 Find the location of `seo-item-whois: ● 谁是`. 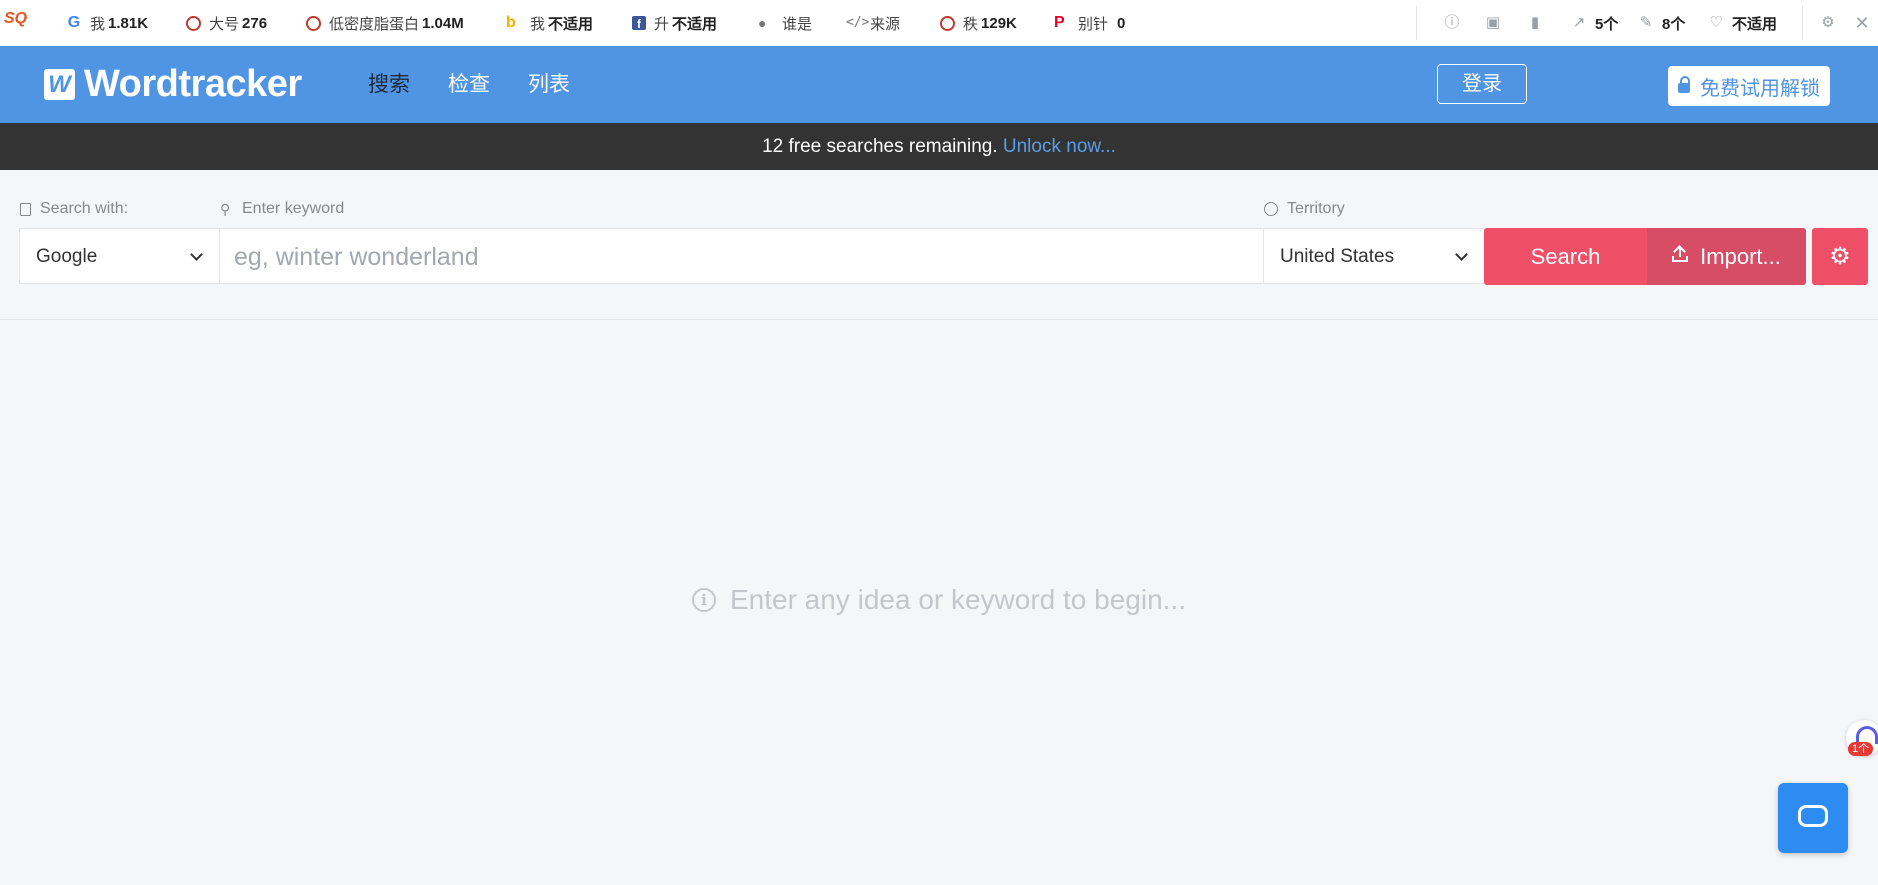

seo-item-whois: ● 谁是 is located at coordinates (786, 23).